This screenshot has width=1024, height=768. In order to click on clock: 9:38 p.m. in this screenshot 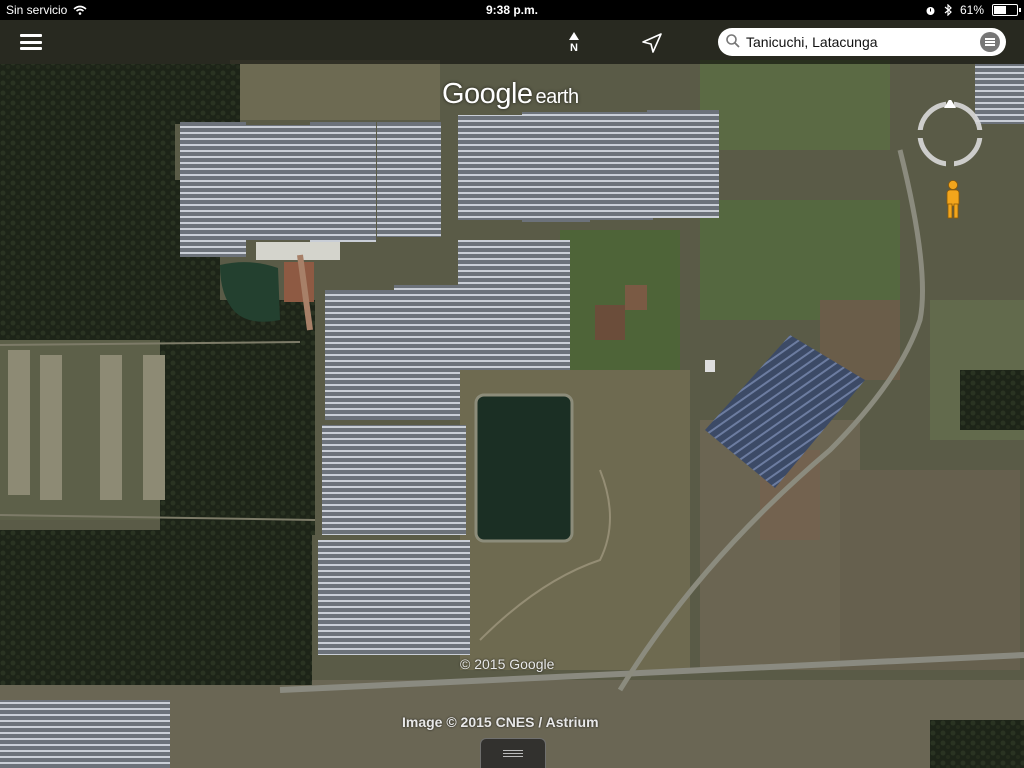, I will do `click(512, 10)`.